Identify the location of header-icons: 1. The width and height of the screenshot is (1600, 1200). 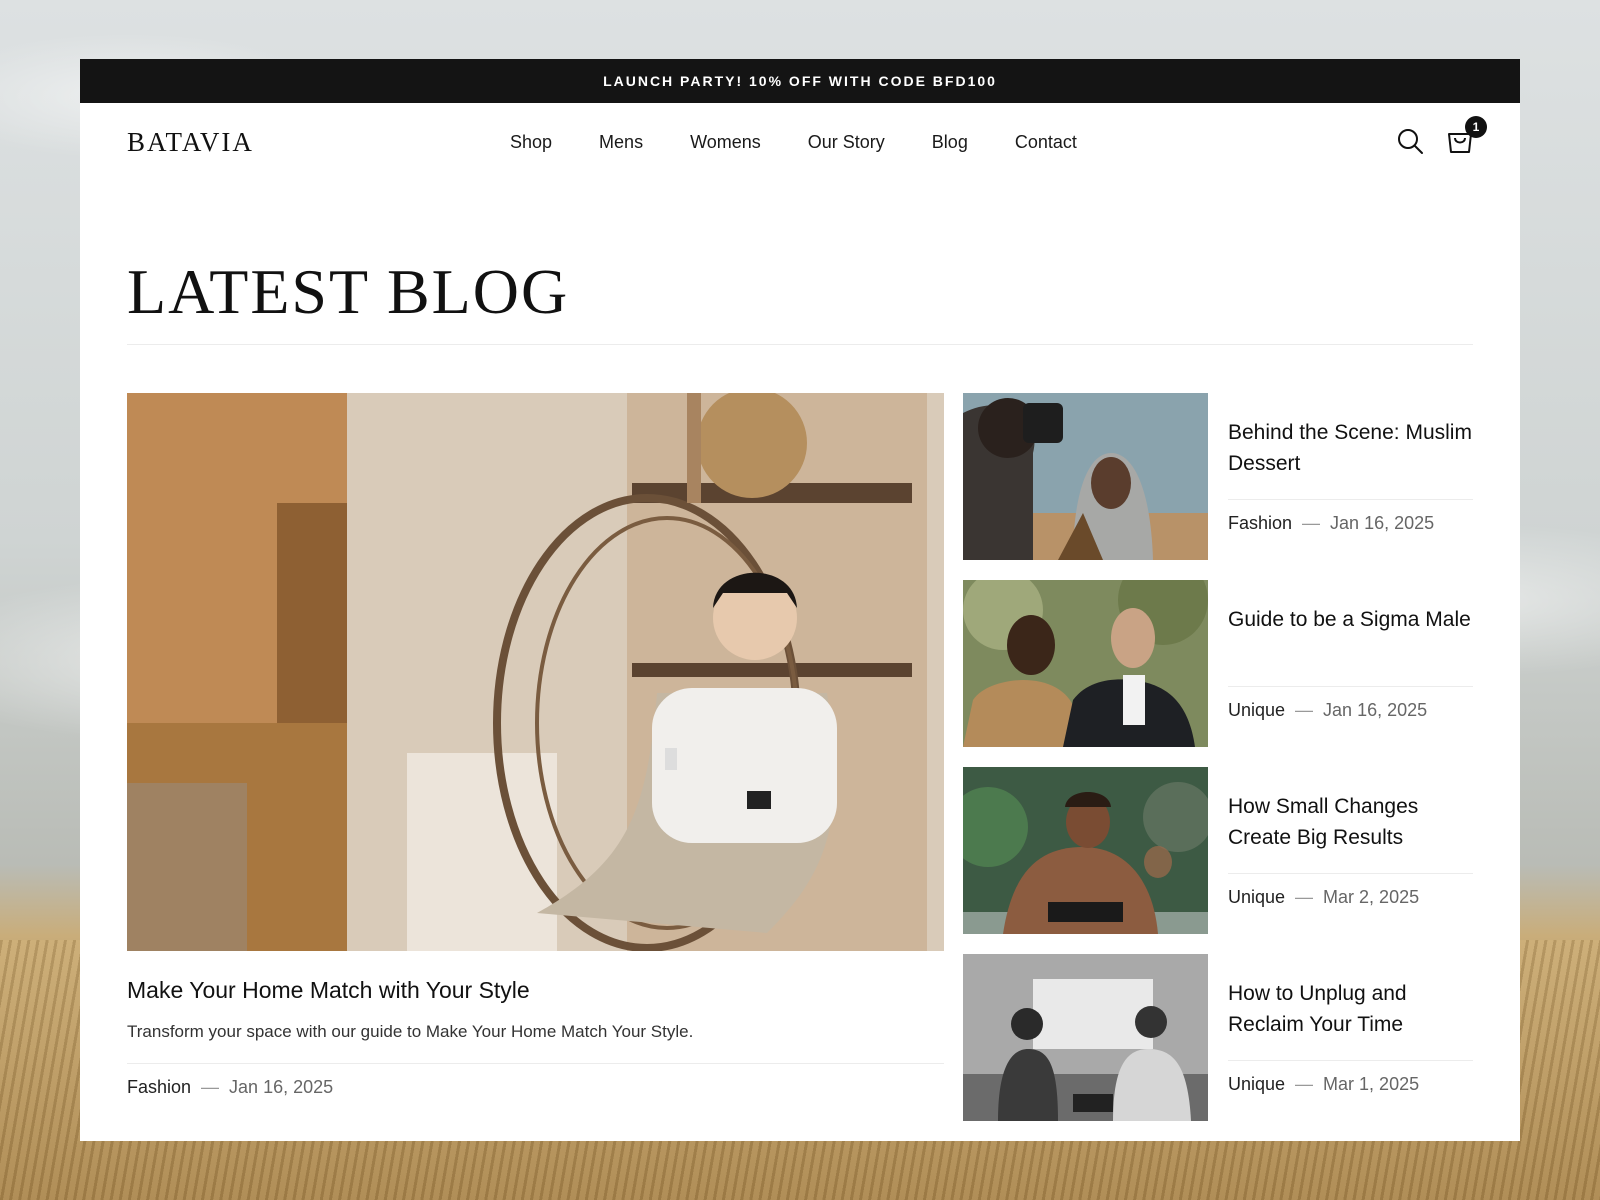
(1441, 135).